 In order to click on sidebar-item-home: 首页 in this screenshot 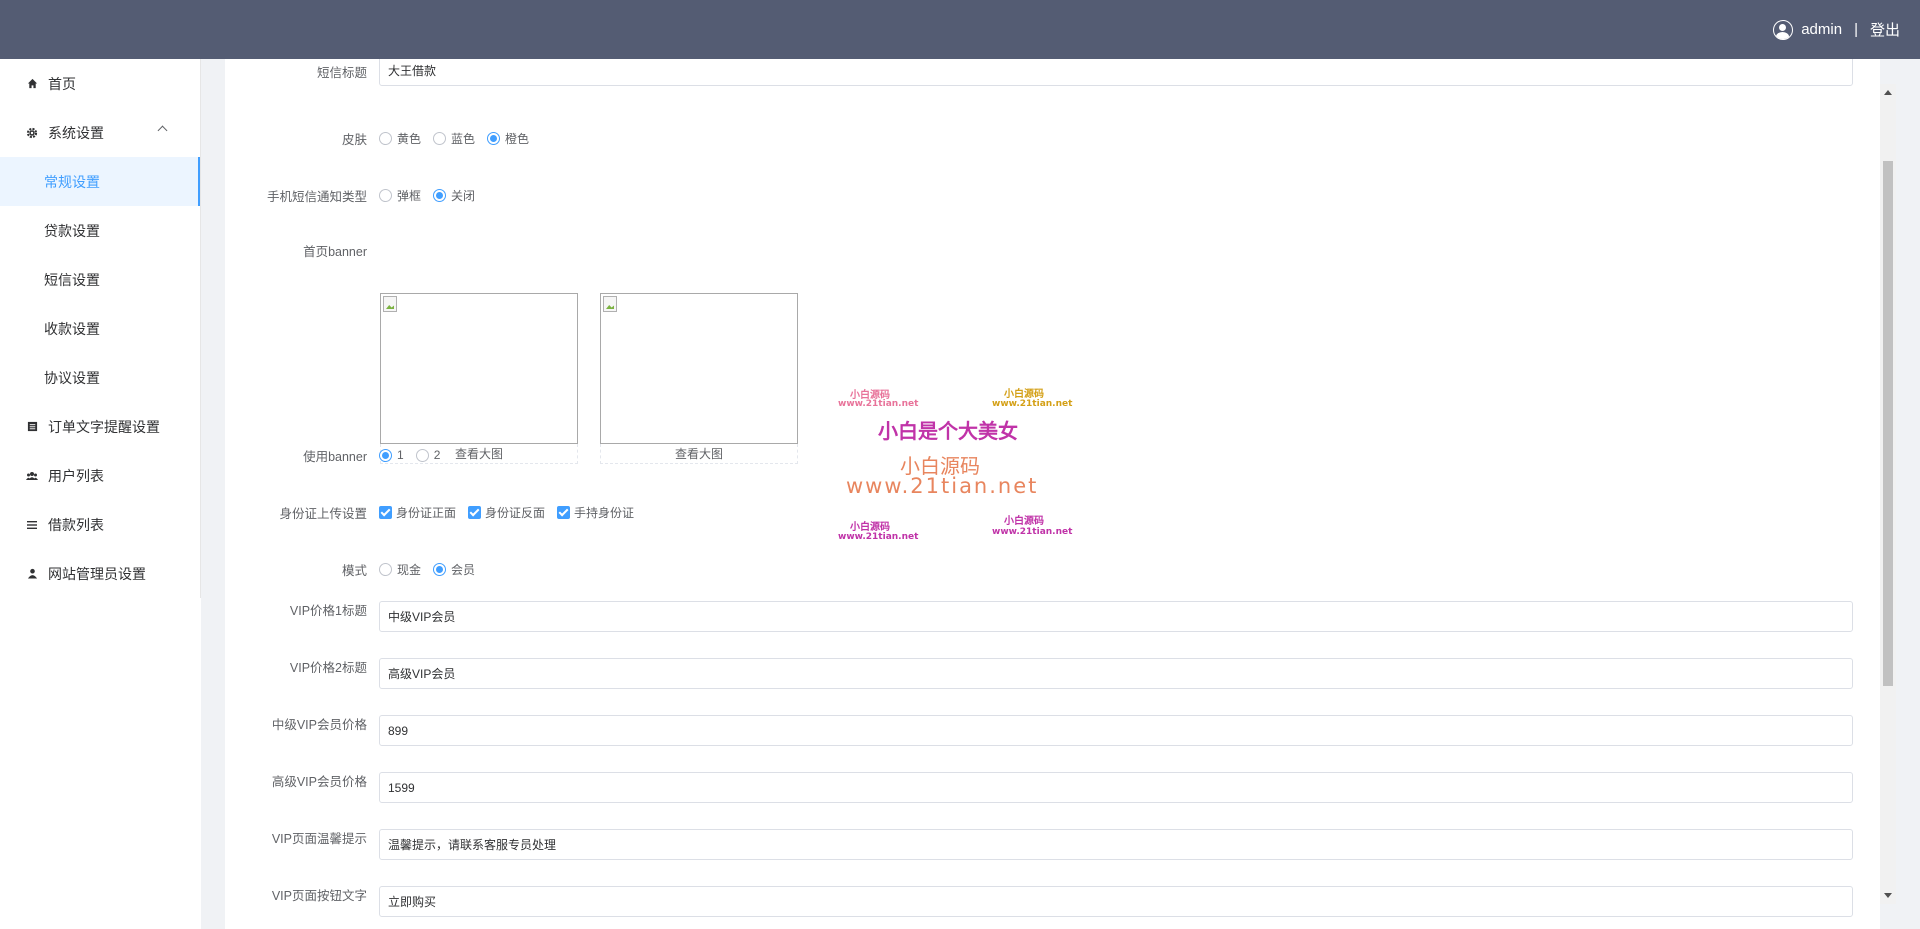, I will do `click(100, 83)`.